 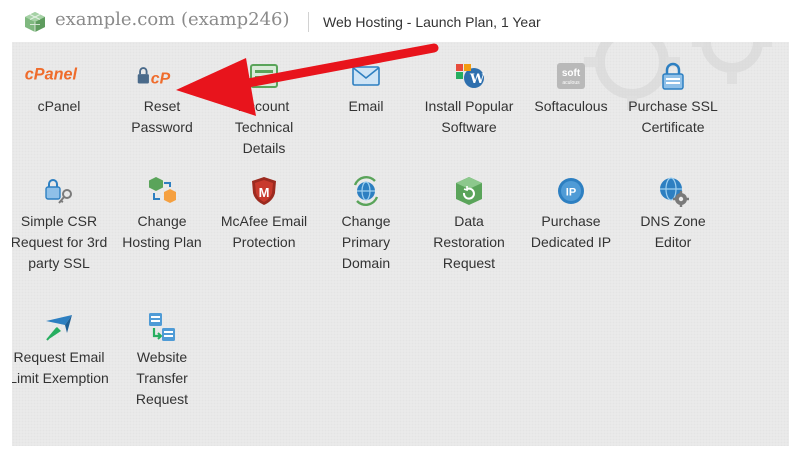 What do you see at coordinates (571, 231) in the screenshot?
I see `tile-label: Purchase Dedicated IP` at bounding box center [571, 231].